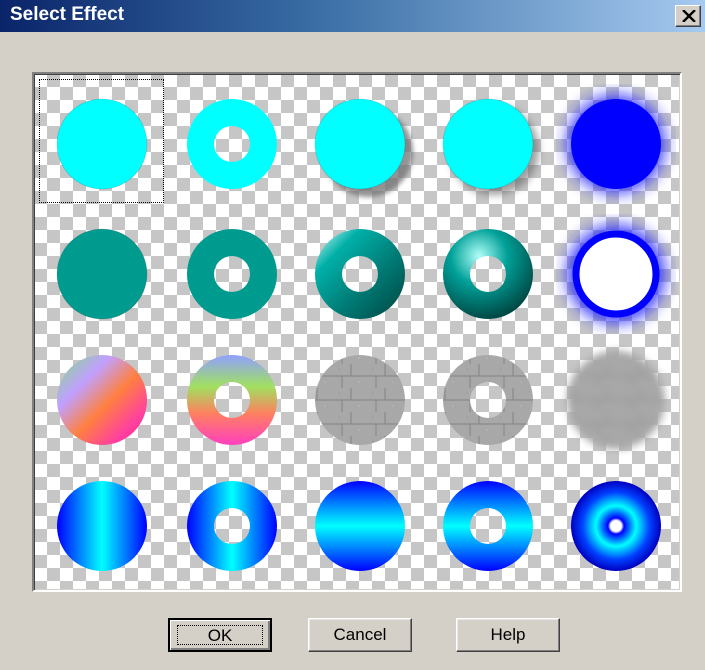  I want to click on title-bar: Select Effect, so click(352, 16).